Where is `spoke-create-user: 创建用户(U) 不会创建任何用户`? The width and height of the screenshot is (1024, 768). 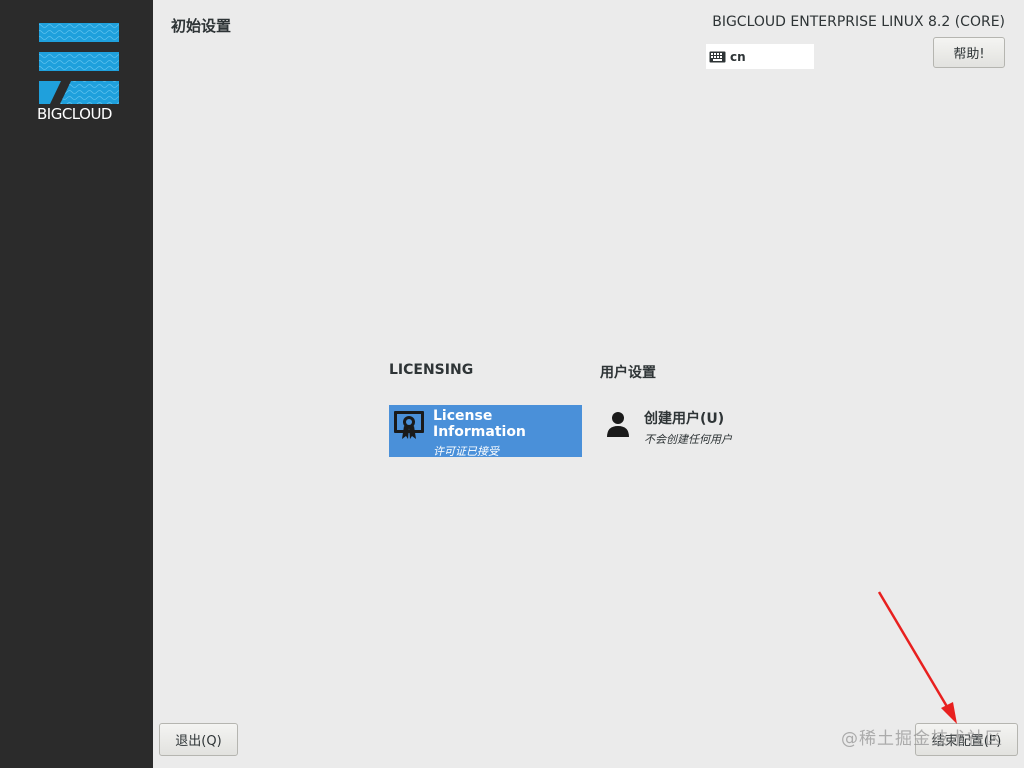
spoke-create-user: 创建用户(U) 不会创建任何用户 is located at coordinates (697, 431).